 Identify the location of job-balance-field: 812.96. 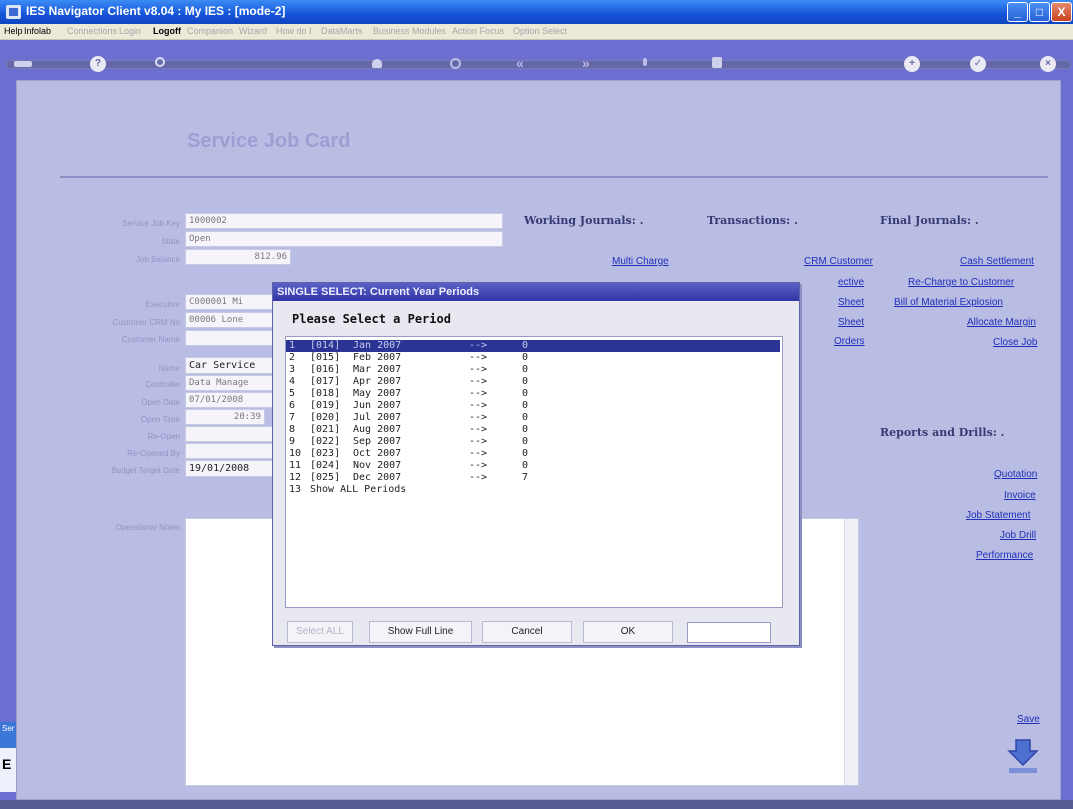
(238, 257).